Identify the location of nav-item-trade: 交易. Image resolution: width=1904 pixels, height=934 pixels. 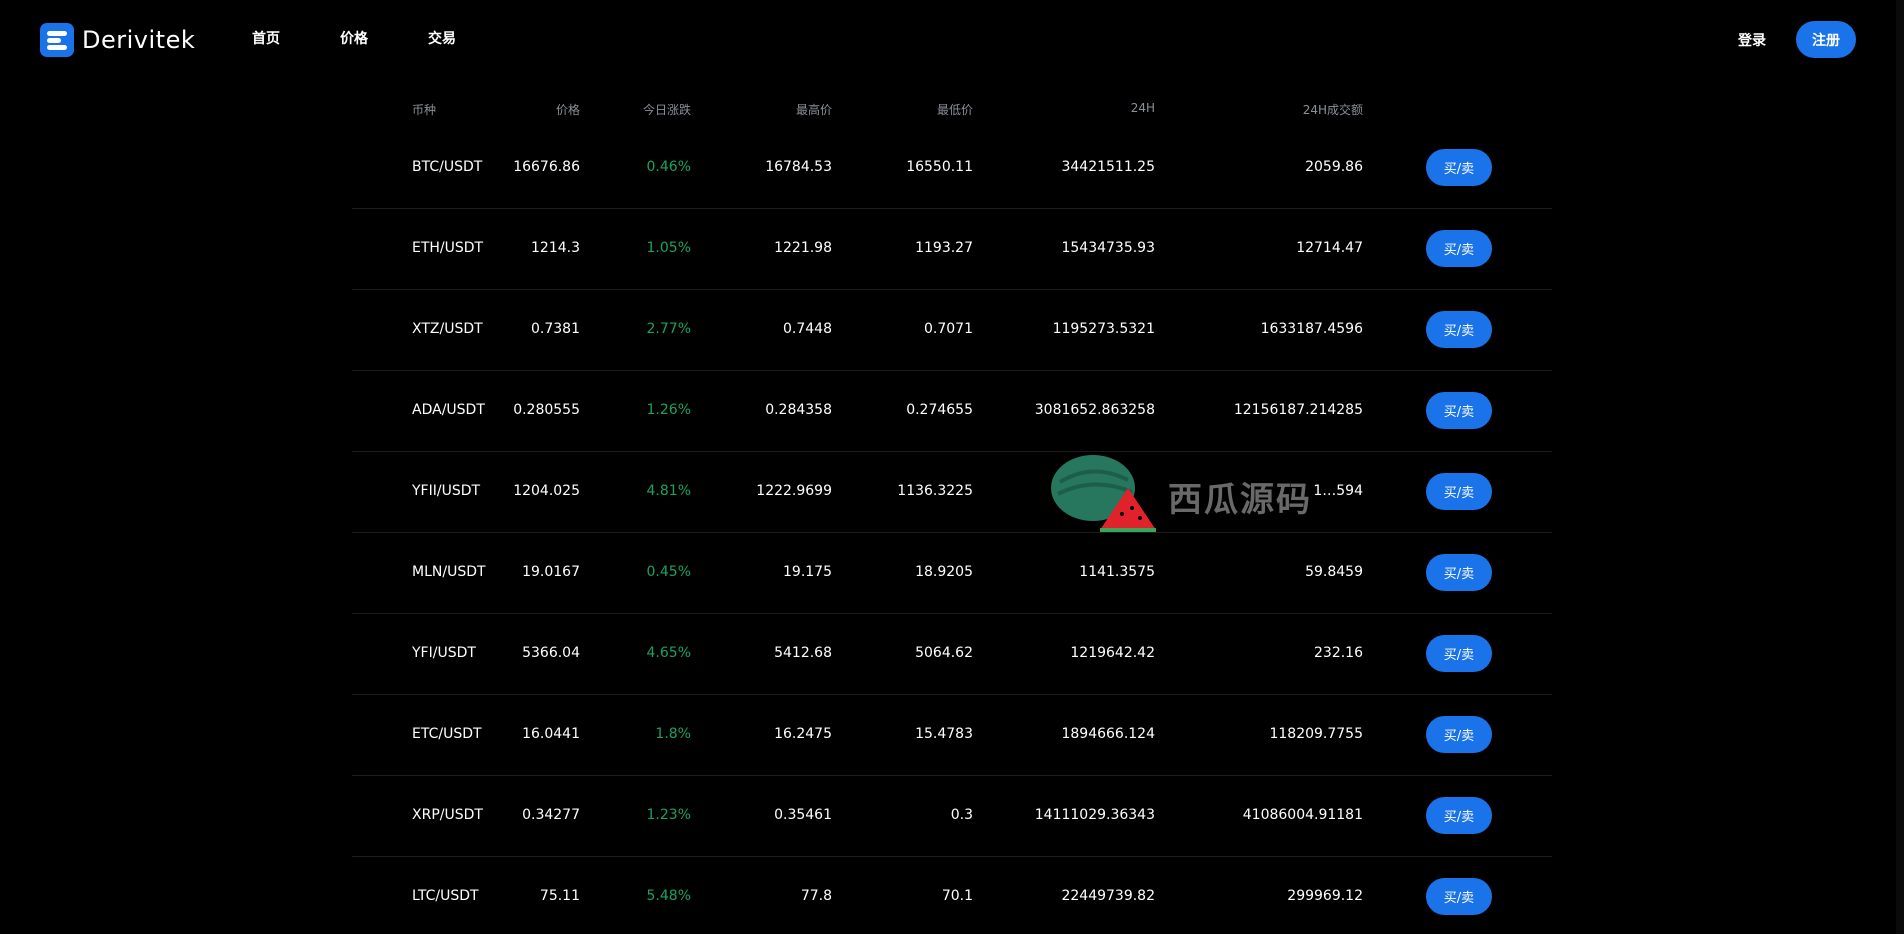
(442, 38).